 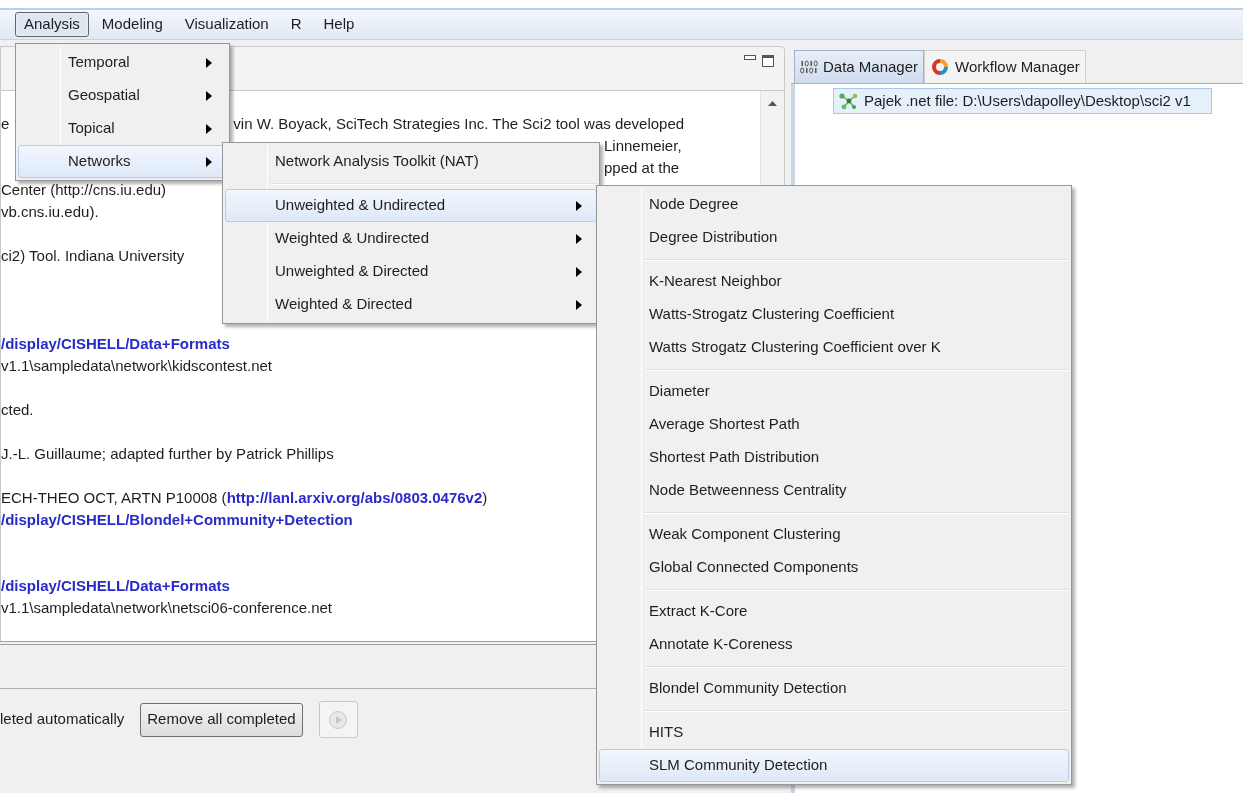 I want to click on menu-item: Annotate K-Coreness, so click(x=834, y=644).